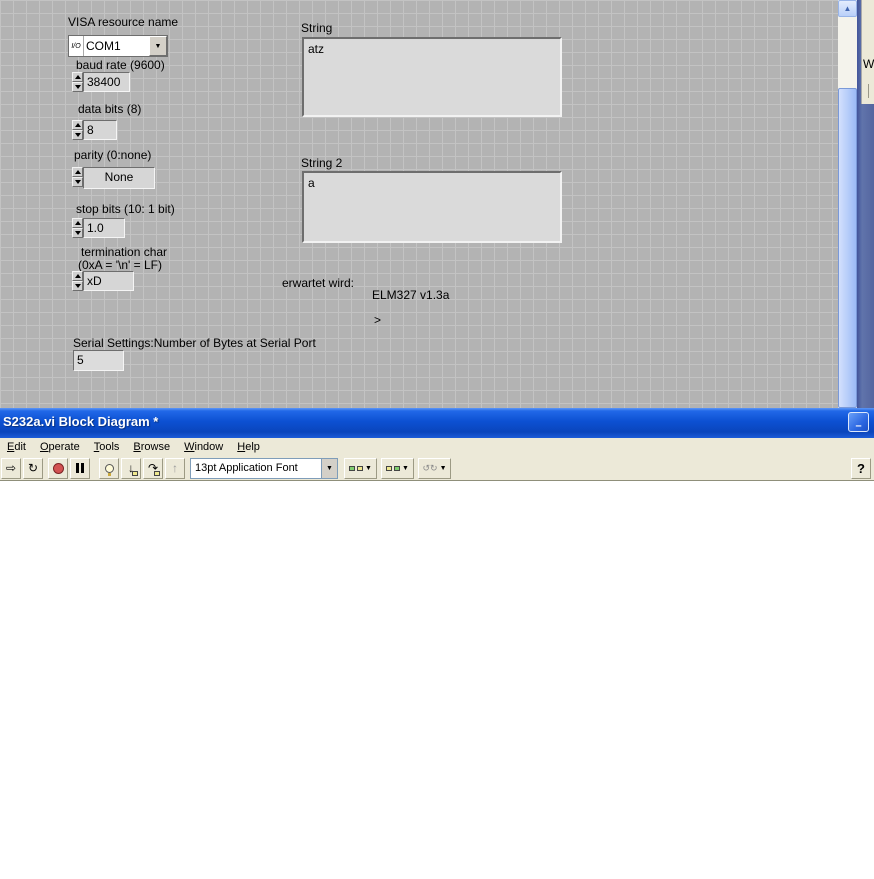  Describe the element at coordinates (108, 281) in the screenshot. I see `termination-value: xD` at that location.